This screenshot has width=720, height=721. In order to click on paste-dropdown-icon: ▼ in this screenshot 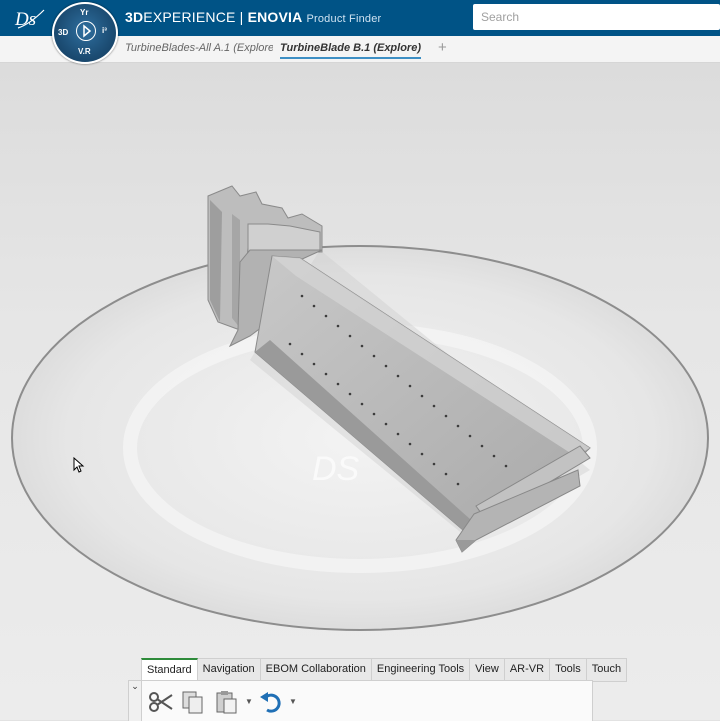, I will do `click(249, 701)`.